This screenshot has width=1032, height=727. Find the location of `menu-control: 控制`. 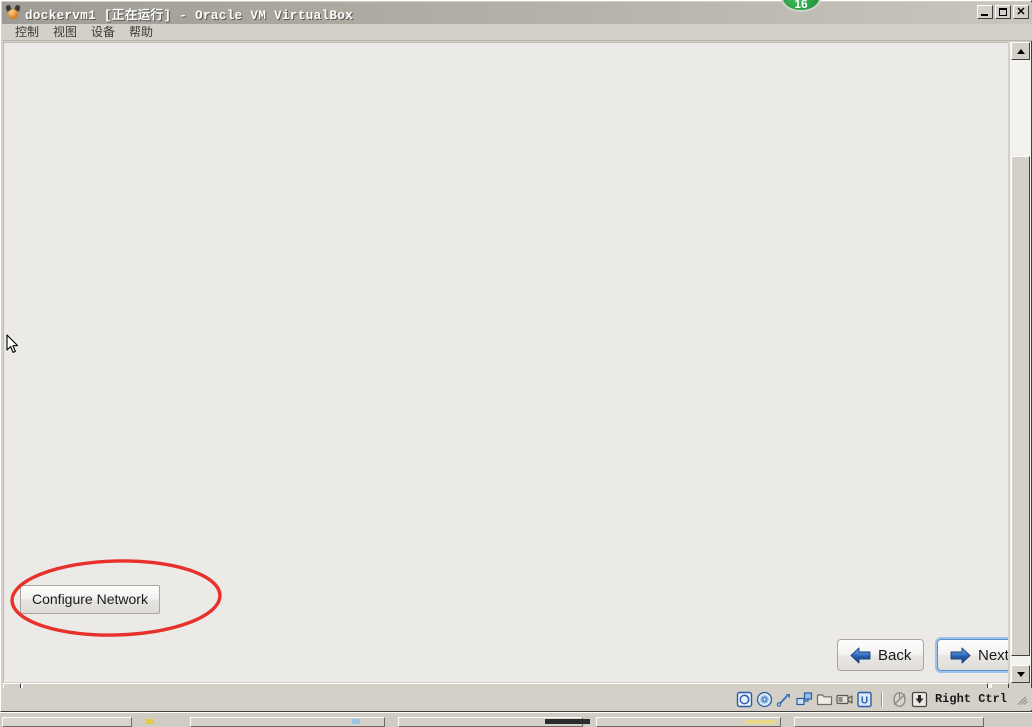

menu-control: 控制 is located at coordinates (27, 32).